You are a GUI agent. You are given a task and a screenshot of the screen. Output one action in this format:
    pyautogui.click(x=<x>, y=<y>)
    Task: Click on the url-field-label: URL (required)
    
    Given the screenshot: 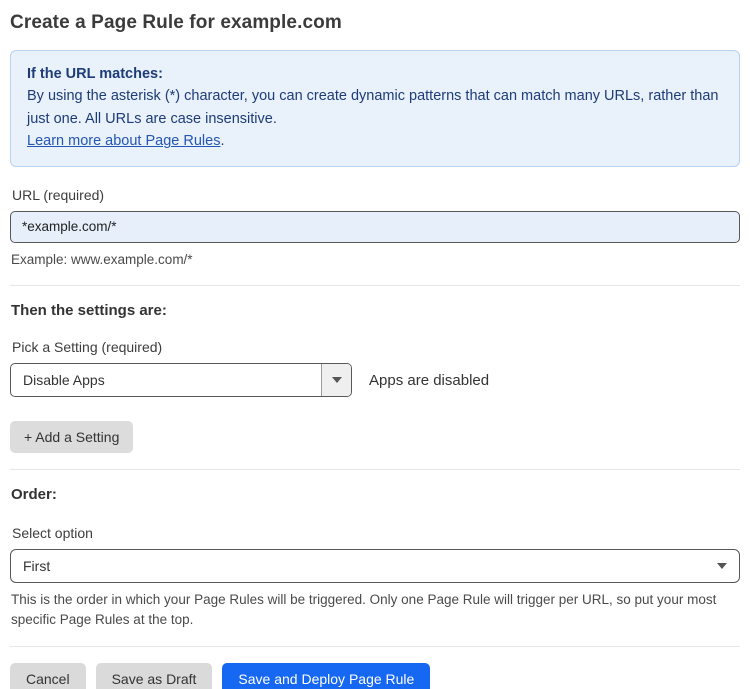 What is the action you would take?
    pyautogui.click(x=58, y=194)
    